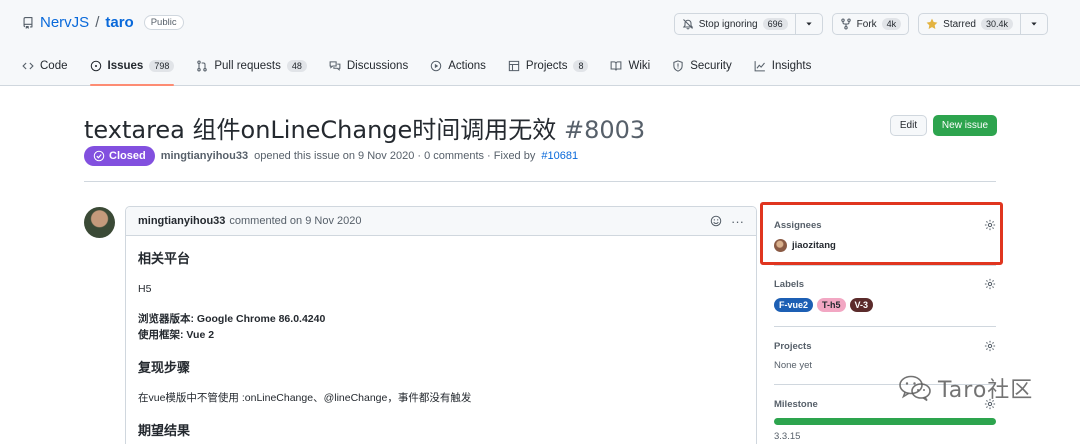 The width and height of the screenshot is (1080, 444). Describe the element at coordinates (64, 22) in the screenshot. I see `repo-owner-link: NervJS` at that location.